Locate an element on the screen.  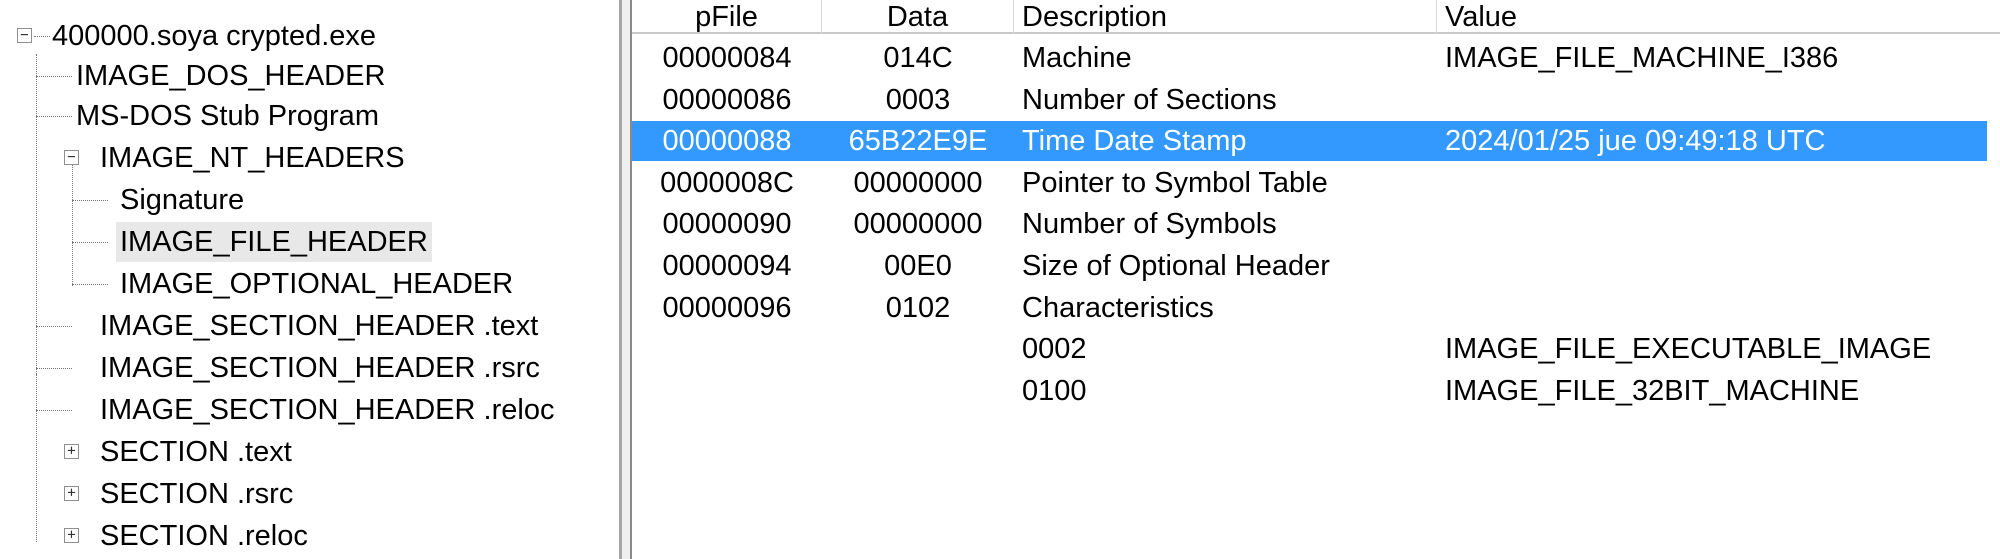
column-header-description: Description is located at coordinates (1225, 17).